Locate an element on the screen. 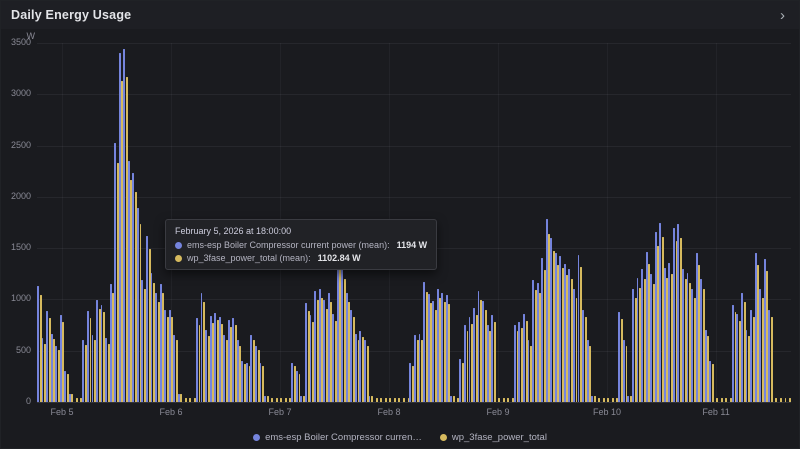 This screenshot has width=800, height=449. chevron-right-icon: › is located at coordinates (782, 15).